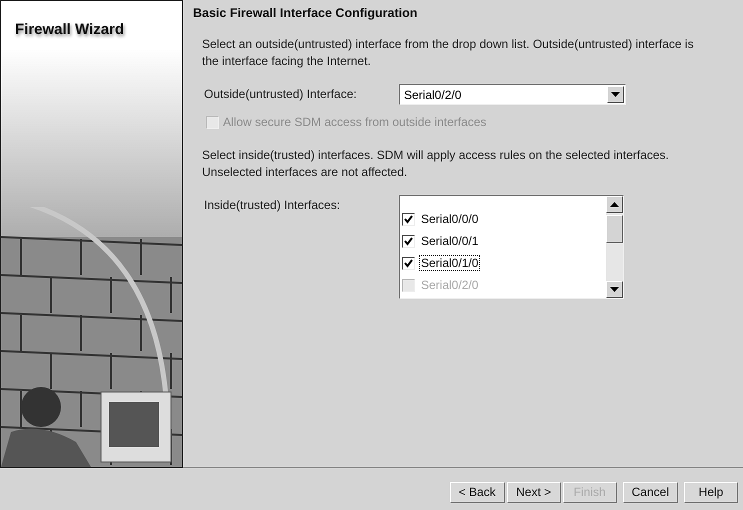  What do you see at coordinates (69, 29) in the screenshot?
I see `sidebar-title: Firewall Wizard` at bounding box center [69, 29].